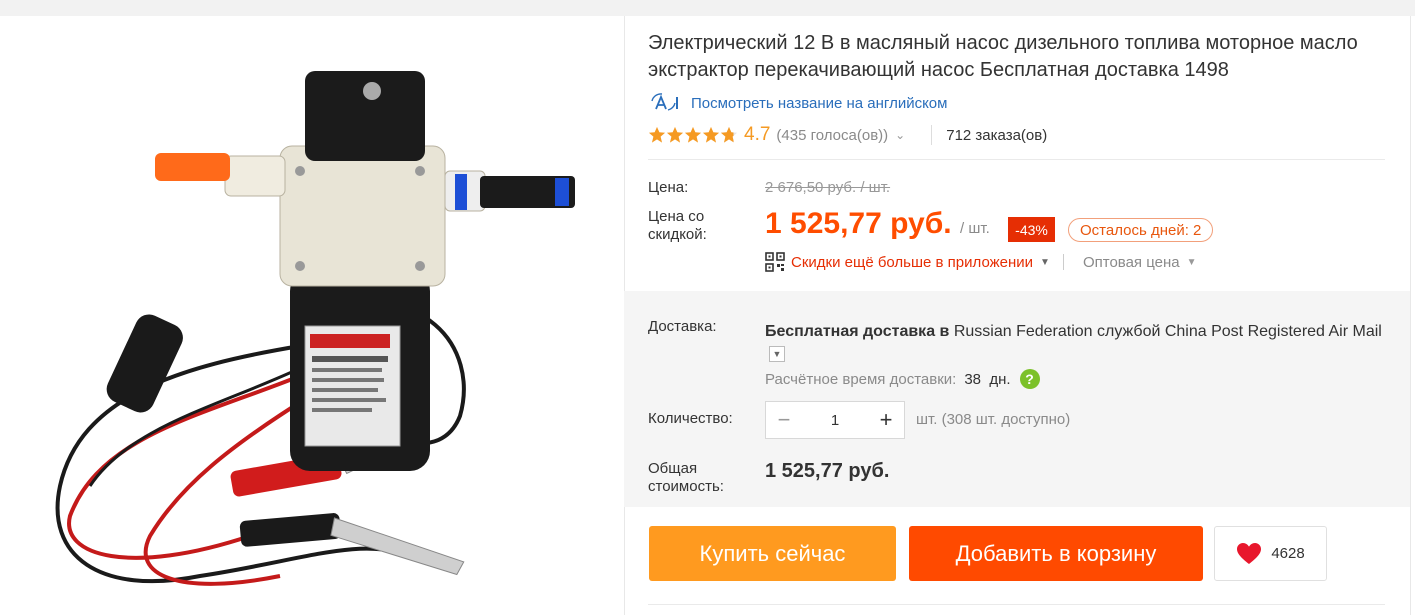 This screenshot has width=1415, height=615. I want to click on add-to-cart-button: Добавить в корзину, so click(1056, 553).